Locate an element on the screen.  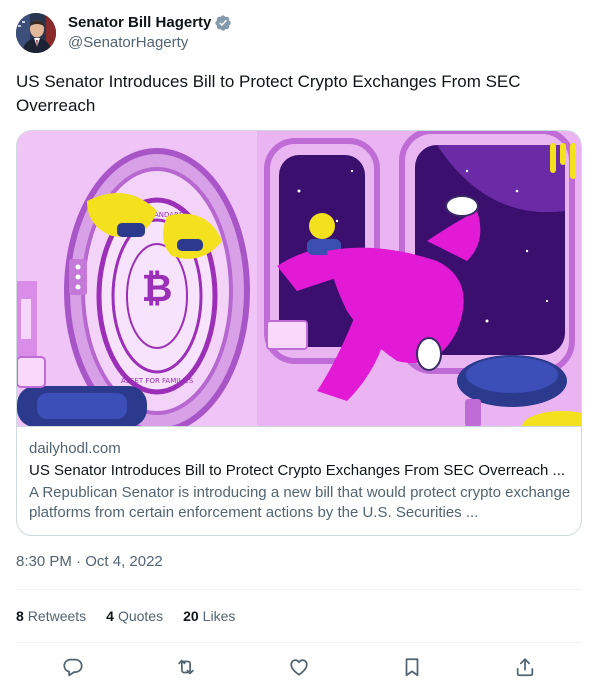
person-avatar-icon is located at coordinates (36, 33).